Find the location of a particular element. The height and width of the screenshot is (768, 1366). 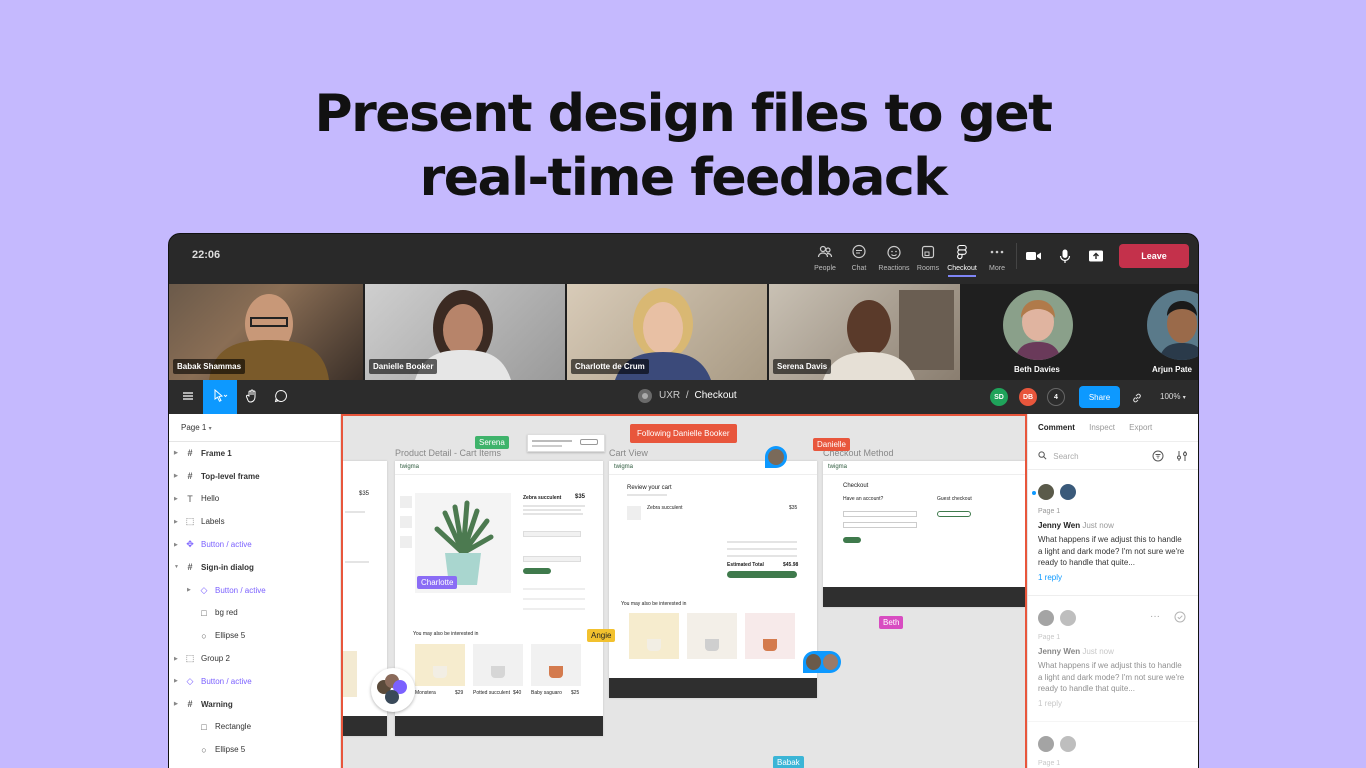

hand-tool-button is located at coordinates (252, 397).